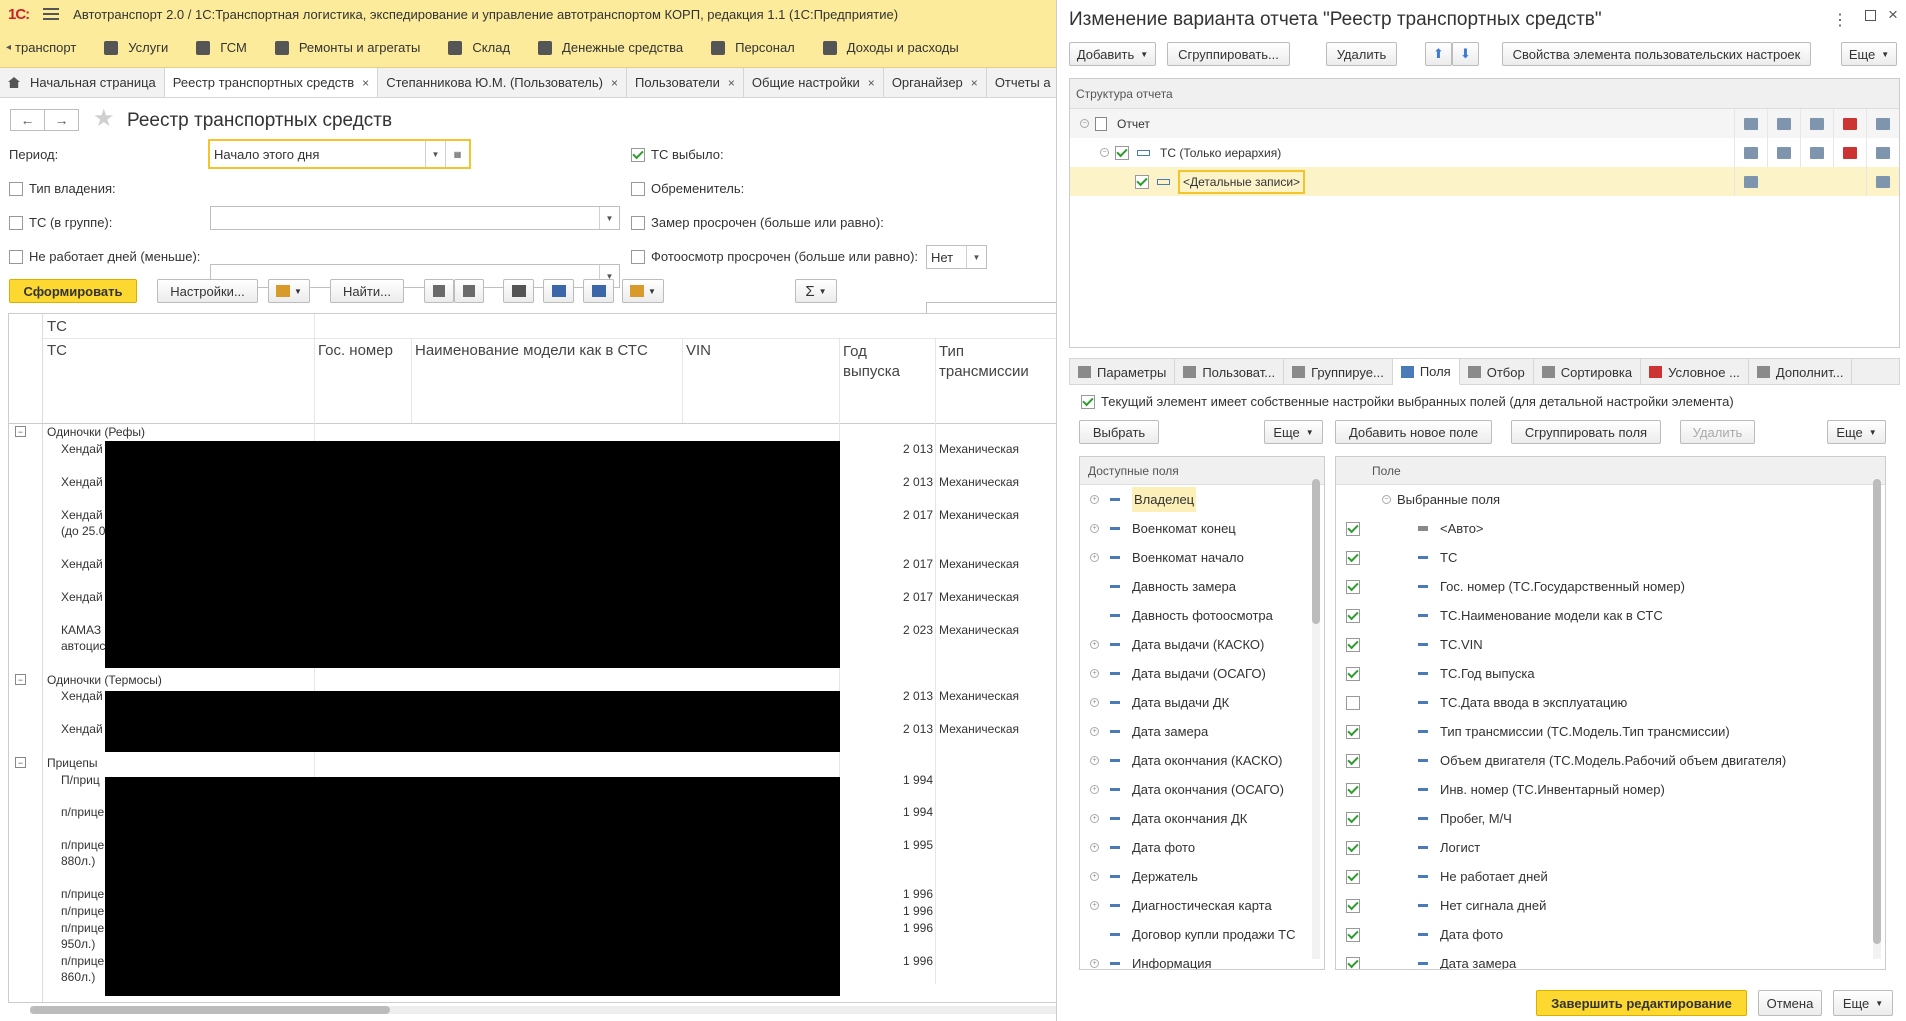  I want to click on selected-field: ТС.Наименование модели как в СТС, so click(1610, 615).